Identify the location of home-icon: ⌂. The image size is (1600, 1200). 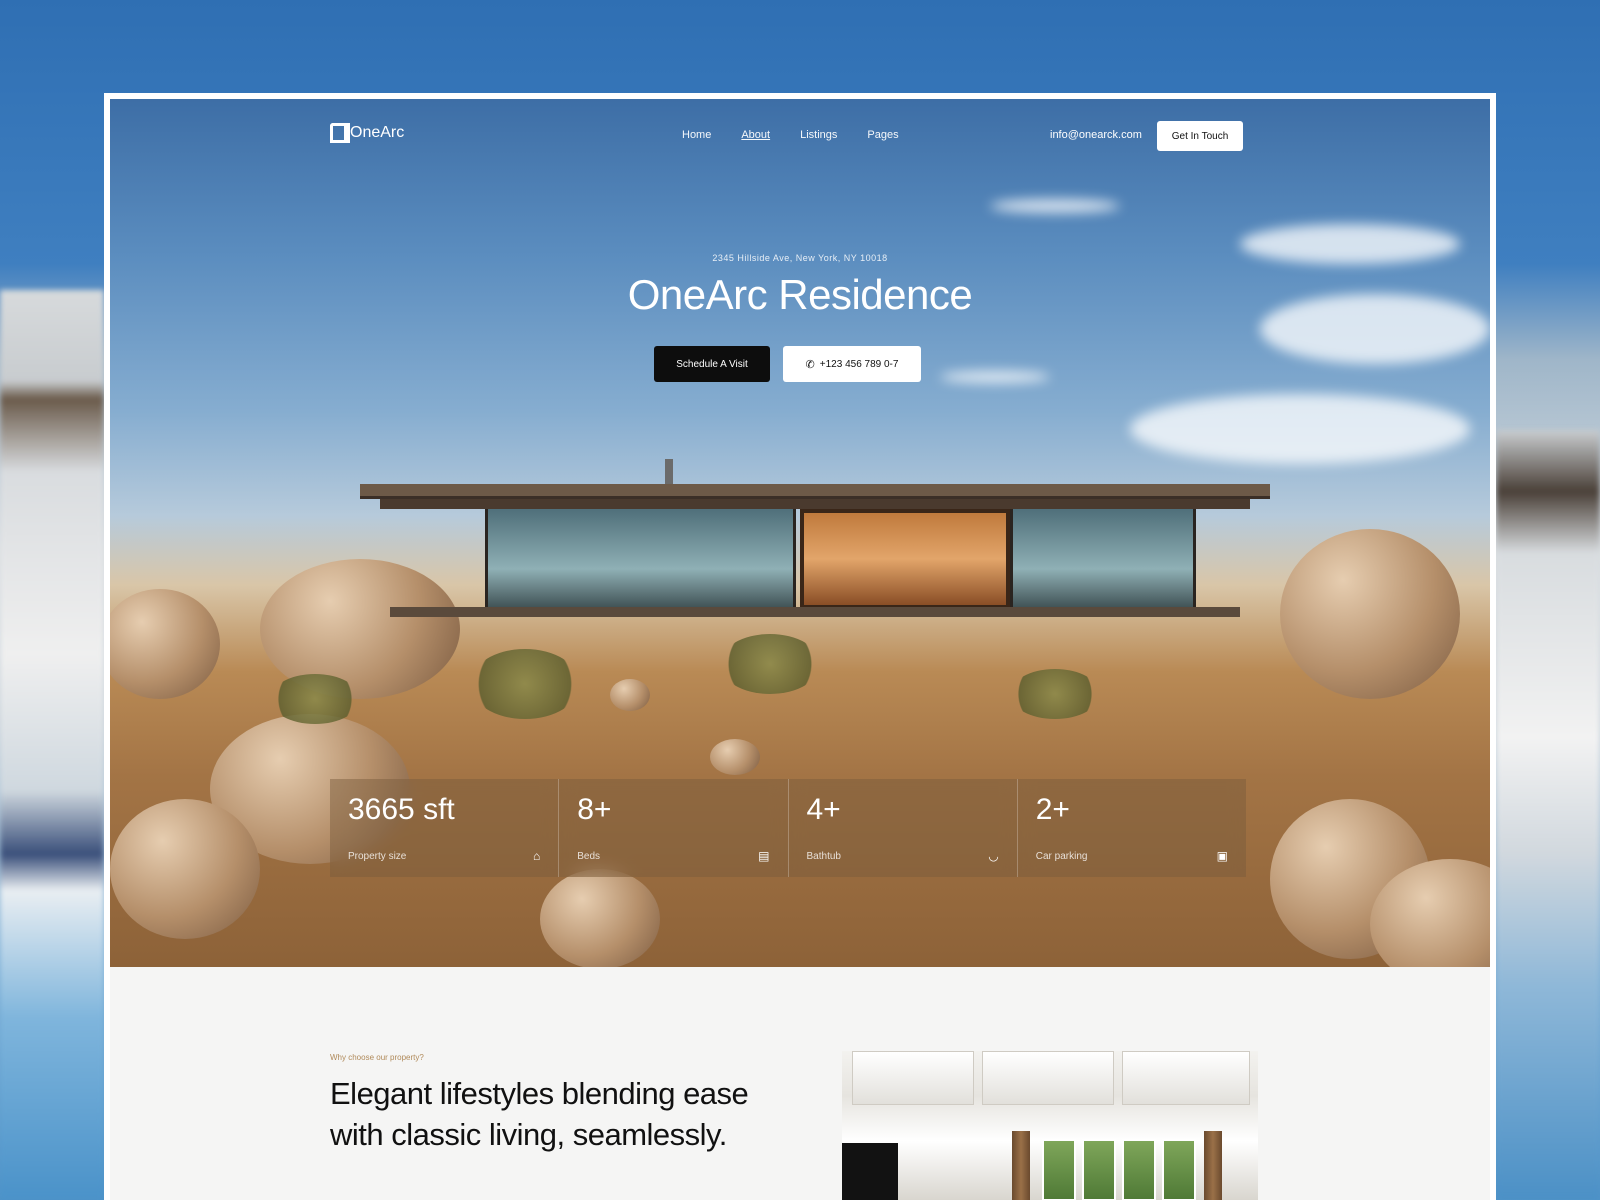
(537, 856).